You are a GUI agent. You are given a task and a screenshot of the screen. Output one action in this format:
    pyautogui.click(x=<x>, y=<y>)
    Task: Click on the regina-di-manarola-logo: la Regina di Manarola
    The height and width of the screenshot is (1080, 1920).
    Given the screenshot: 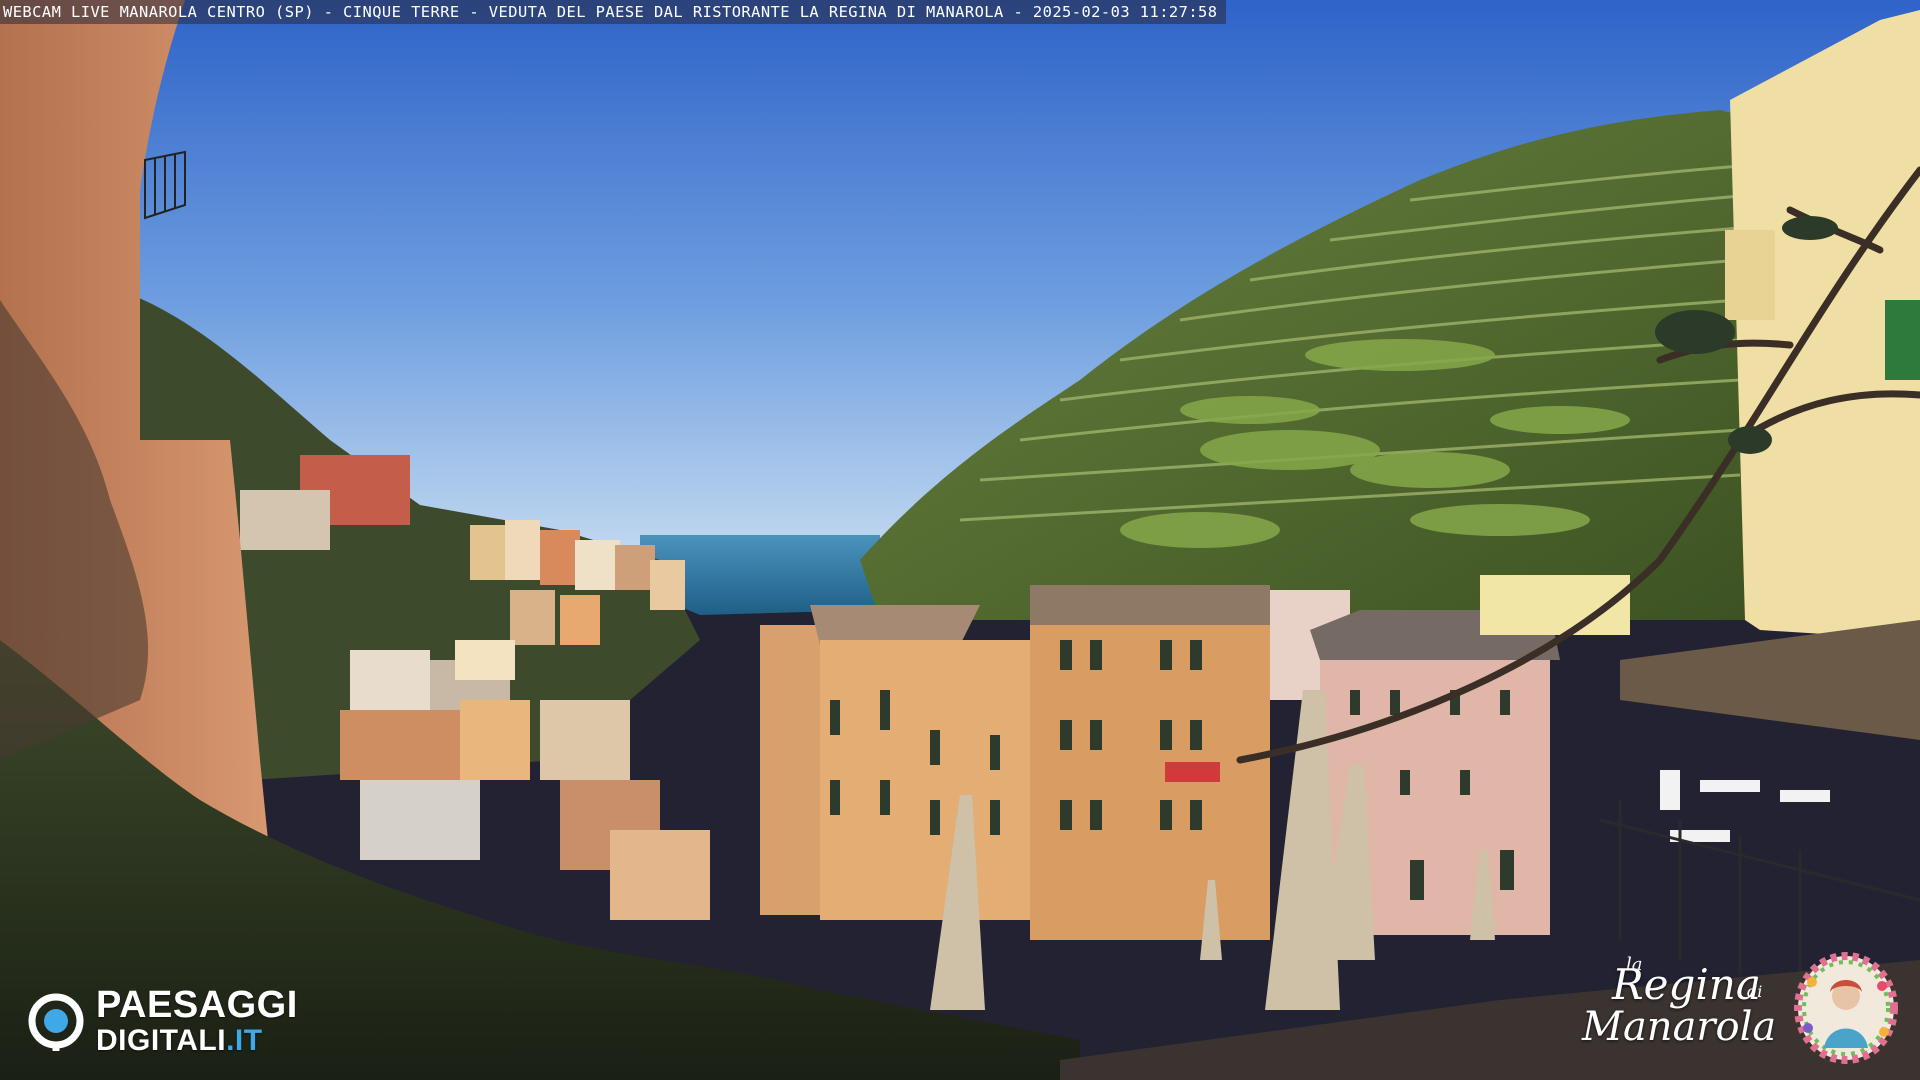 What is the action you would take?
    pyautogui.click(x=1742, y=1010)
    